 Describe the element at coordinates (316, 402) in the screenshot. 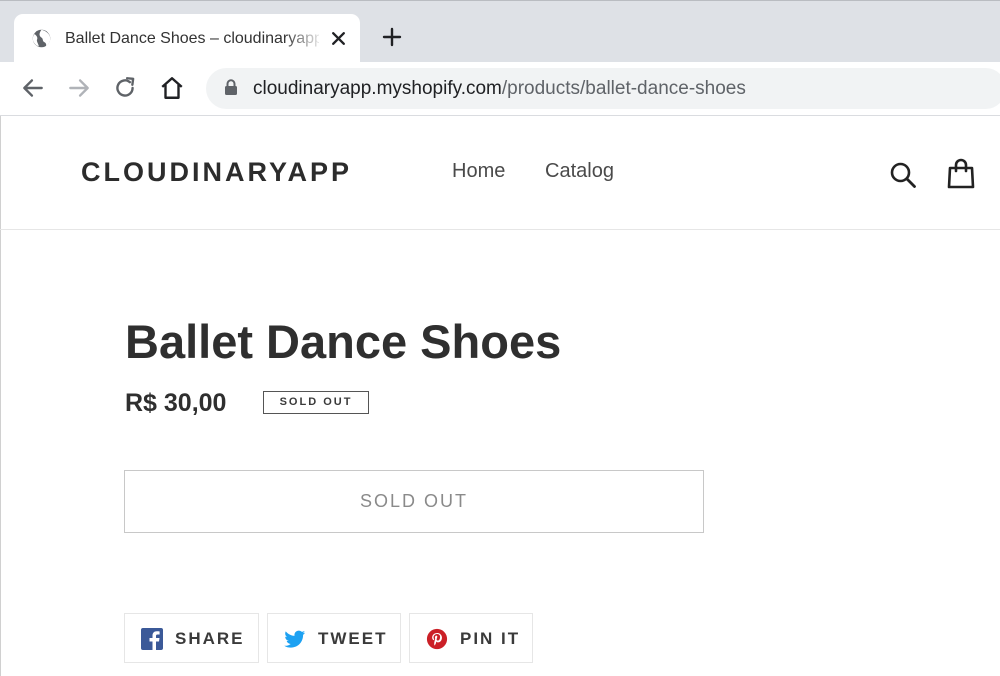

I see `sold-out-badge: SOLD OUT` at that location.